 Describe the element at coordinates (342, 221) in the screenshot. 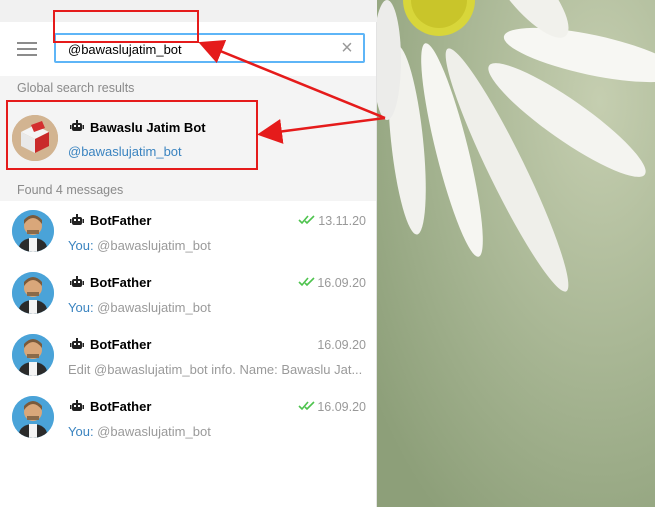

I see `message-date: 13.11.20` at that location.